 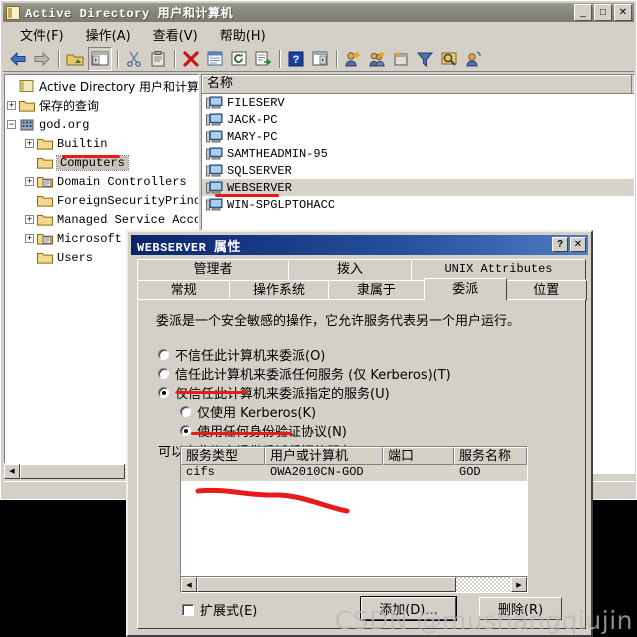 I want to click on tab-unix-attributes: UNIX Attributes, so click(x=498, y=269).